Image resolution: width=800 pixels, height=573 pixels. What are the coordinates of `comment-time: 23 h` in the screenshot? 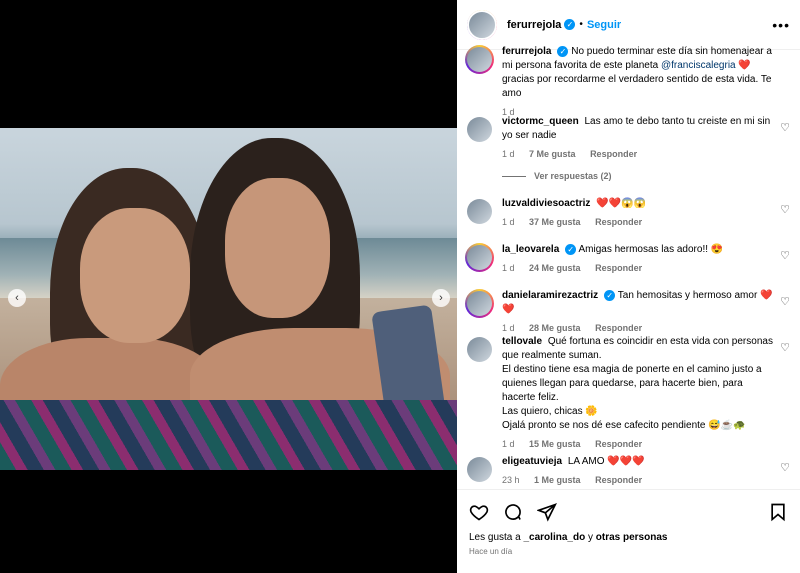 It's located at (511, 480).